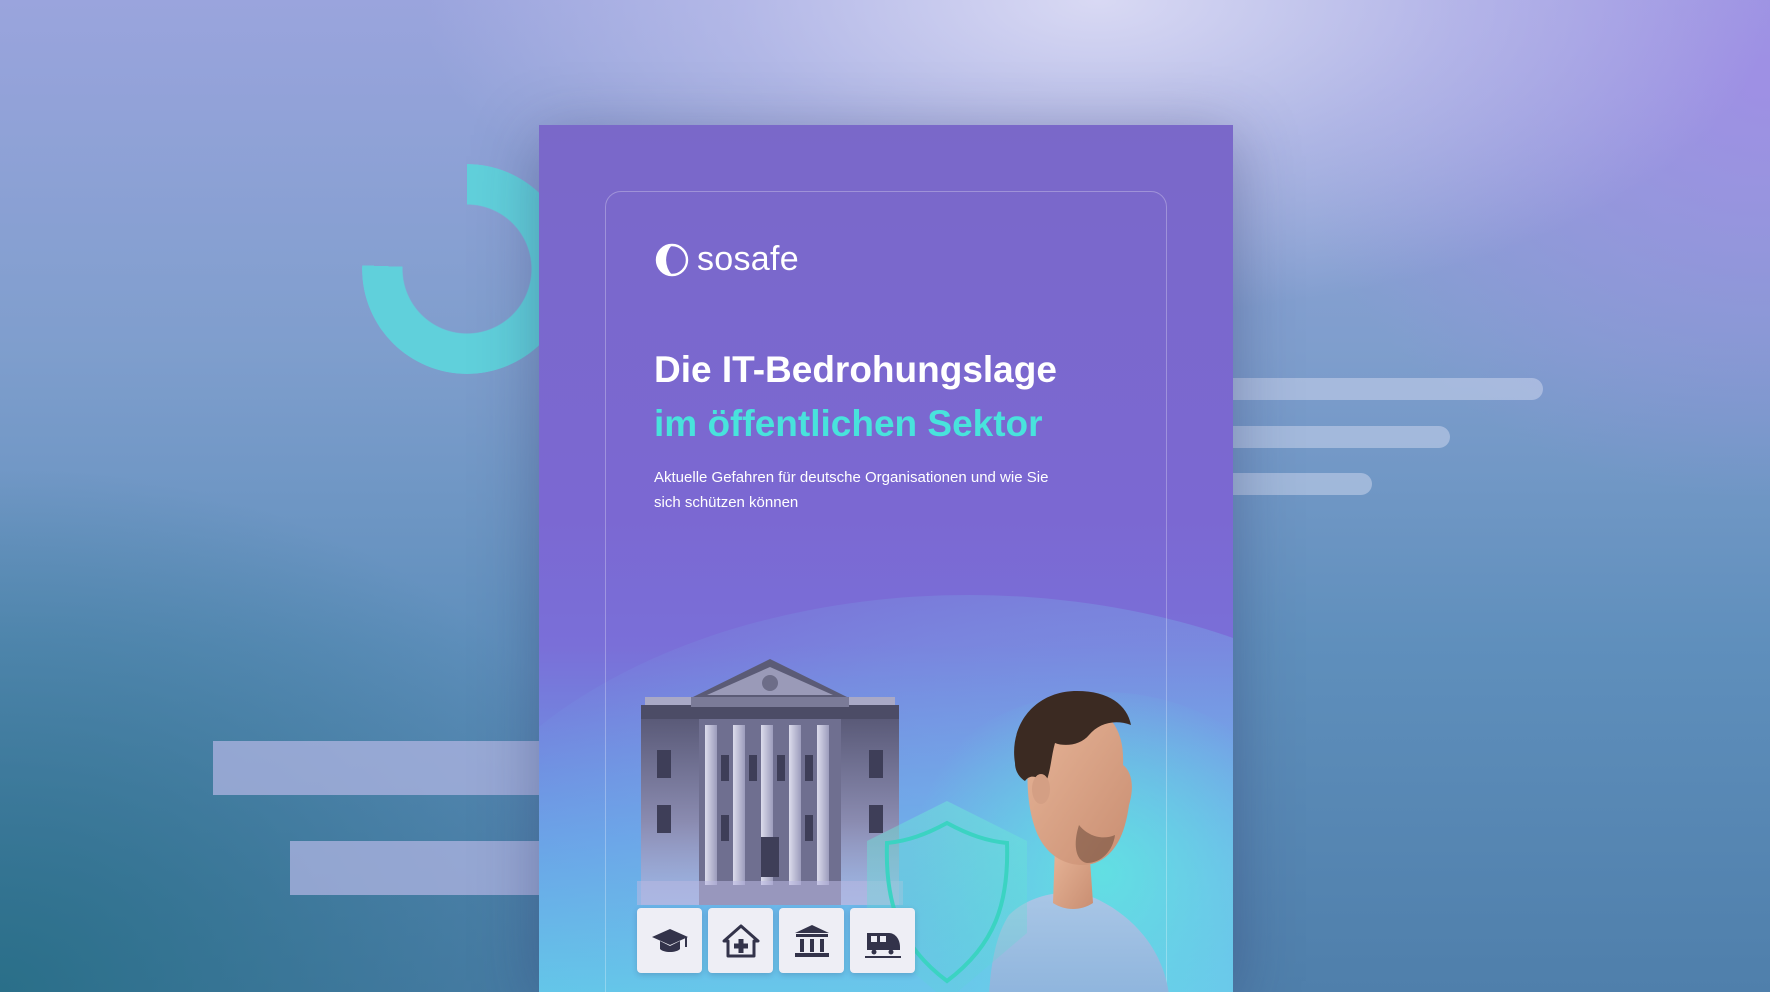 This screenshot has height=992, width=1770. I want to click on train-icon, so click(882, 945).